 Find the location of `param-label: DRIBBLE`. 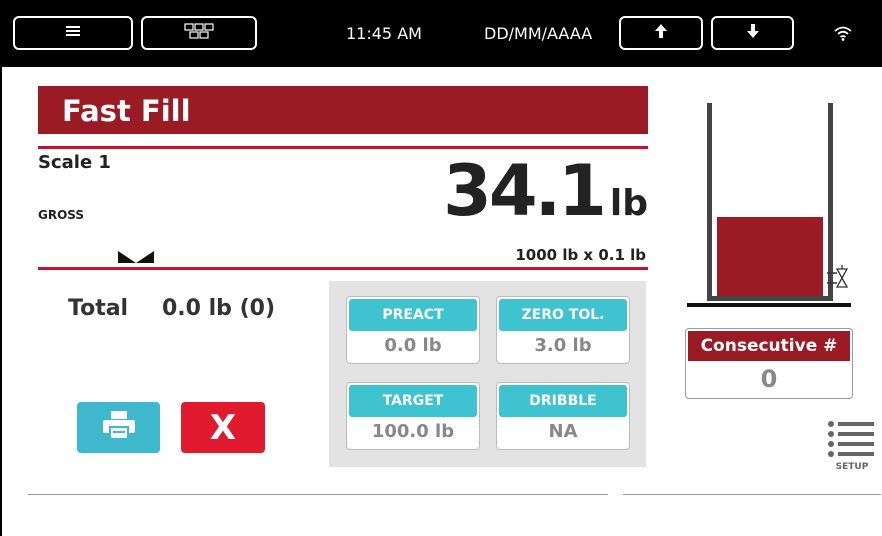

param-label: DRIBBLE is located at coordinates (563, 401).